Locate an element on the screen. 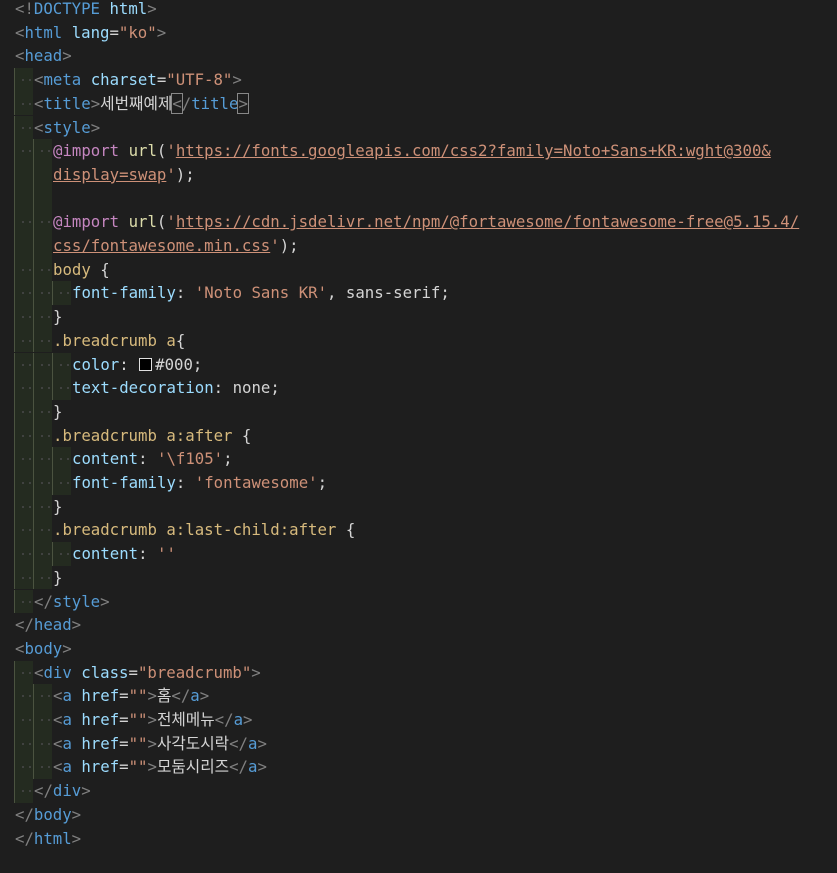 The height and width of the screenshot is (873, 837). code-text: <a href="">사각도시락</a> is located at coordinates (160, 744).